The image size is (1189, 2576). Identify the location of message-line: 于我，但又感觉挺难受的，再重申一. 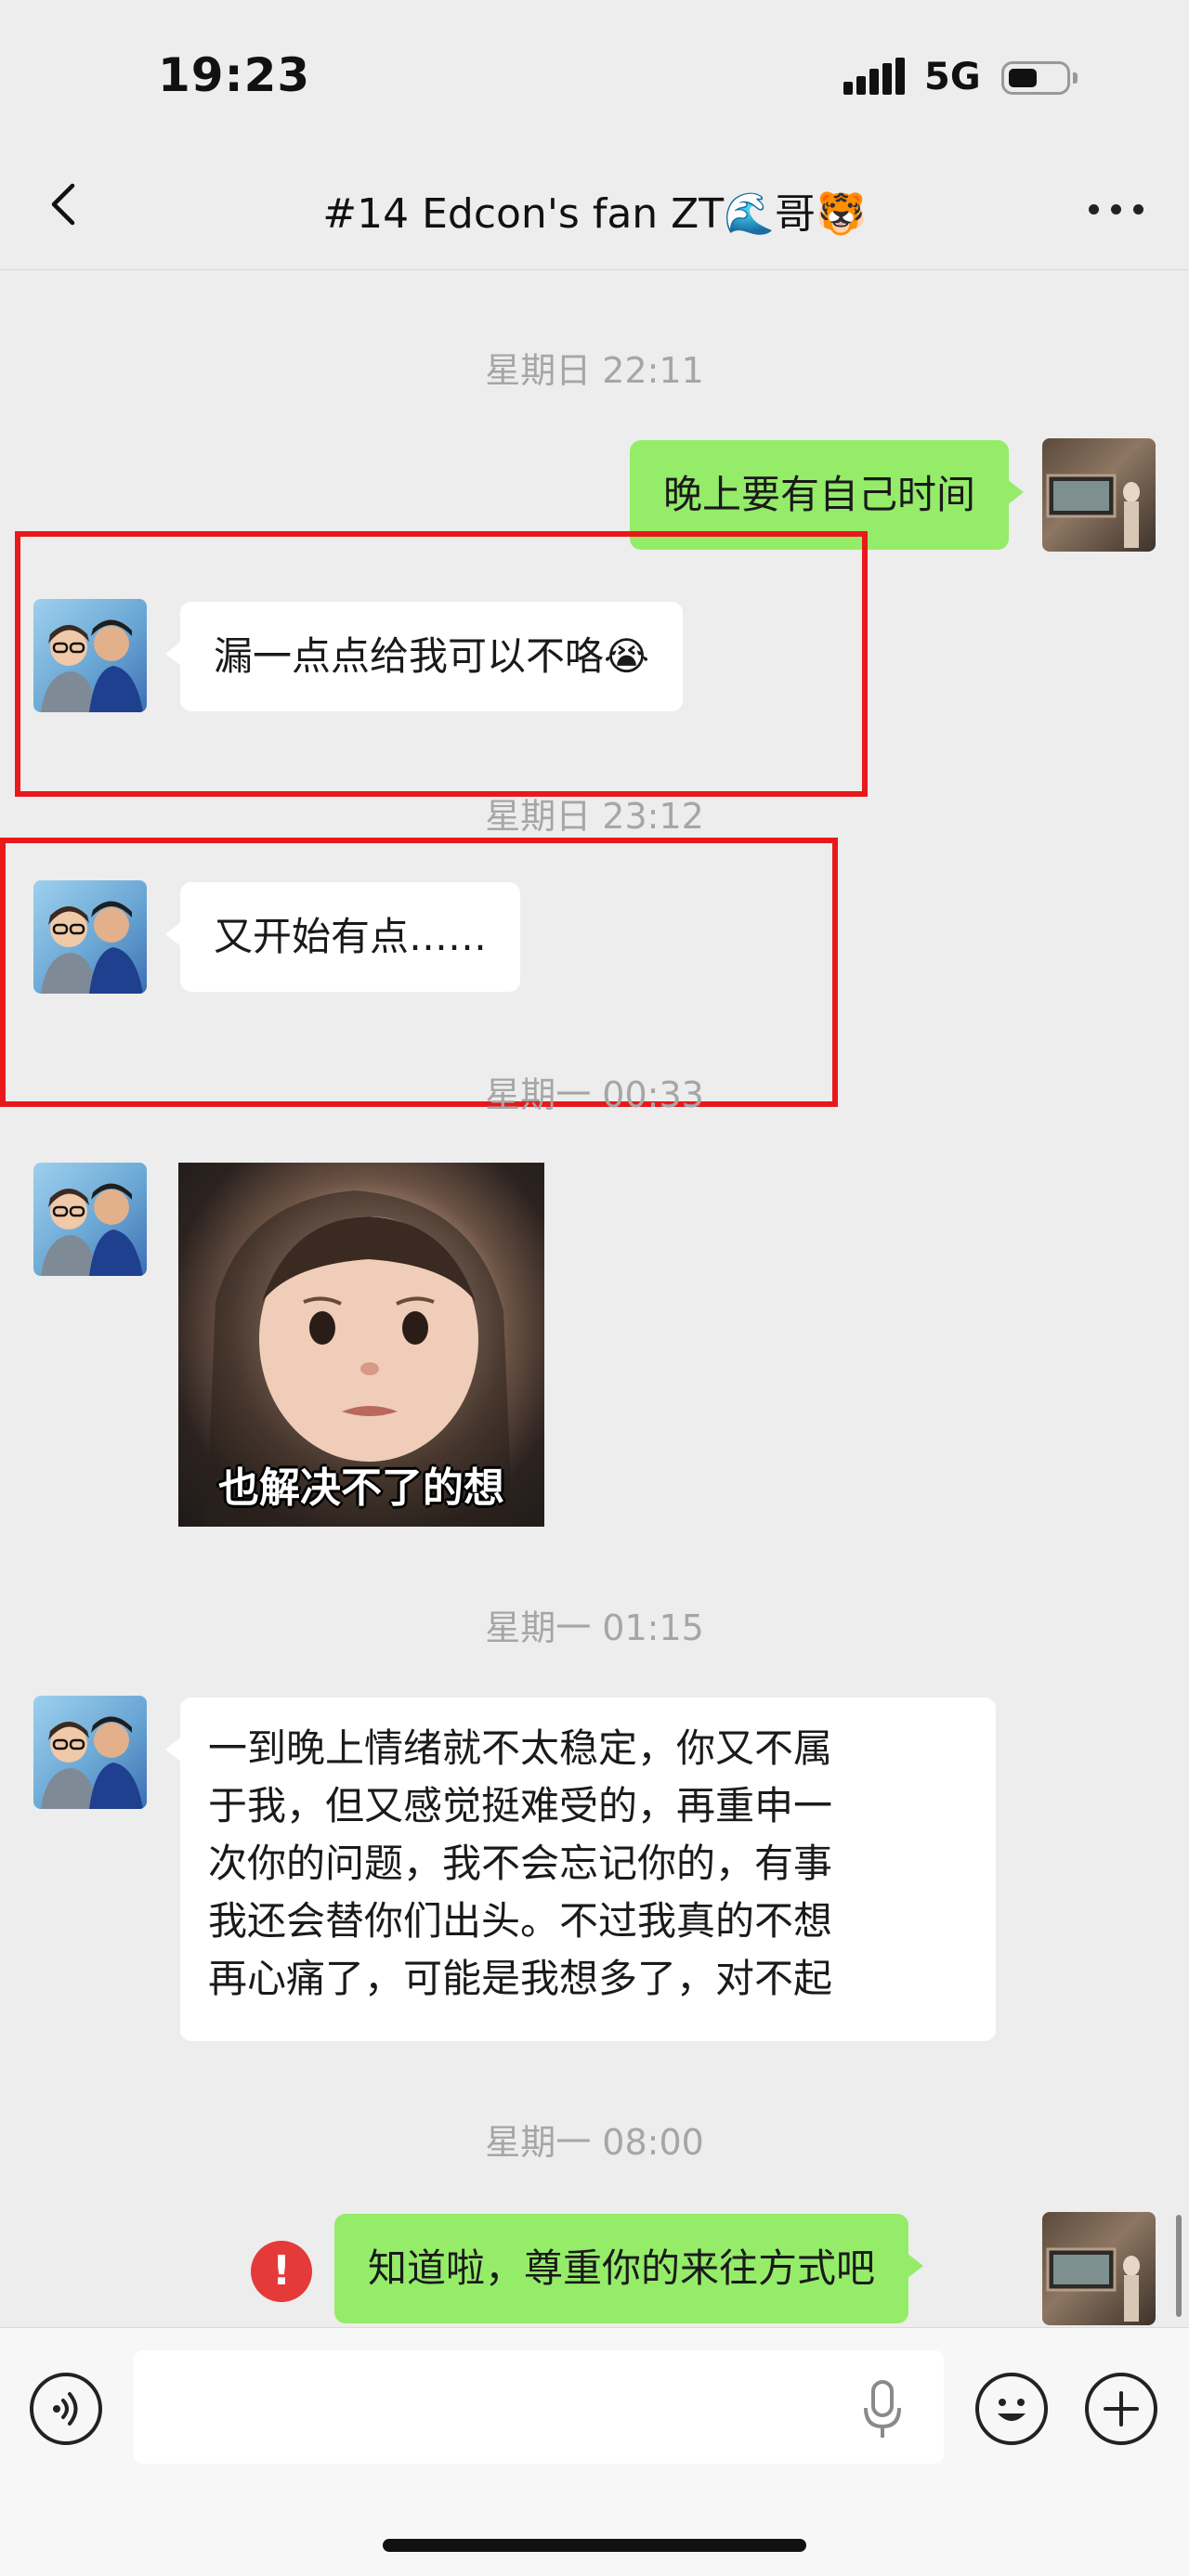
(520, 1806).